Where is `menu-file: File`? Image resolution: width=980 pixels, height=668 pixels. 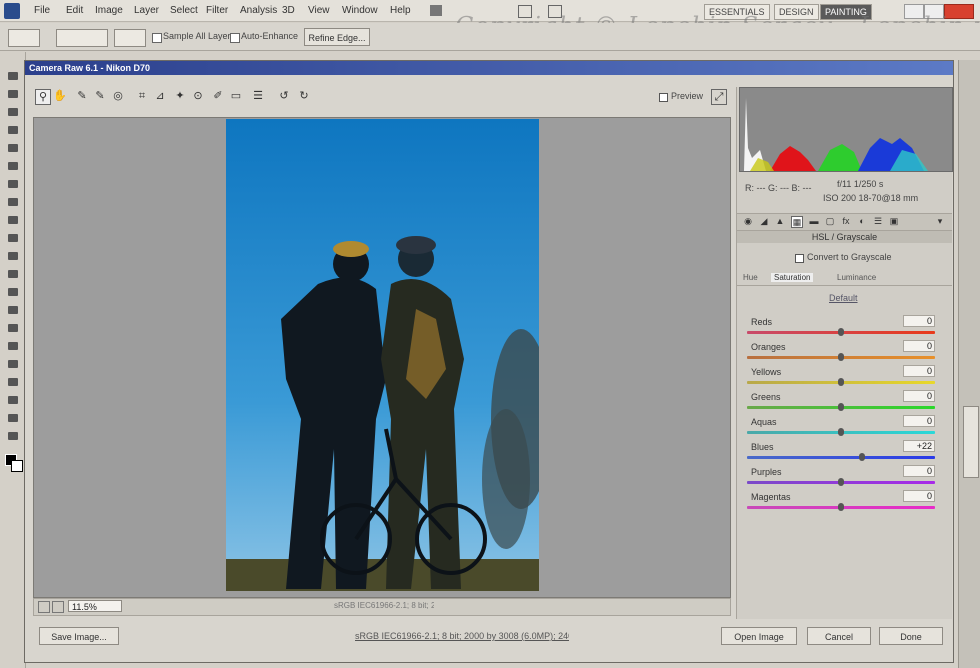 menu-file: File is located at coordinates (42, 10).